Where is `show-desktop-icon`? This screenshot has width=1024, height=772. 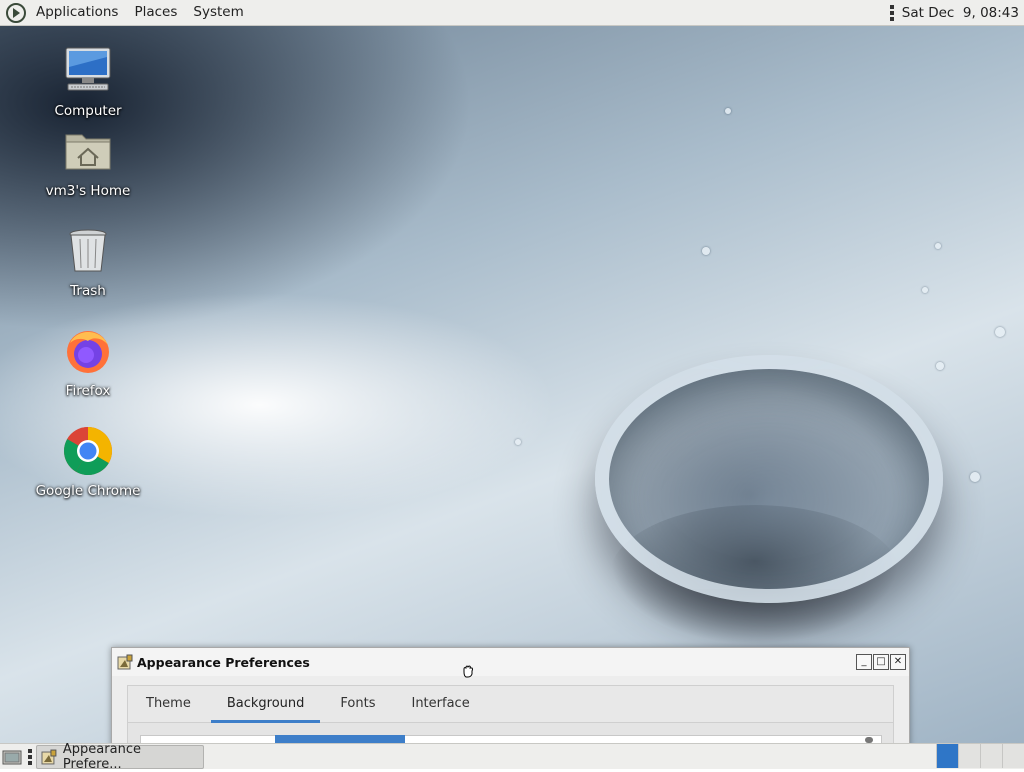 show-desktop-icon is located at coordinates (12, 757).